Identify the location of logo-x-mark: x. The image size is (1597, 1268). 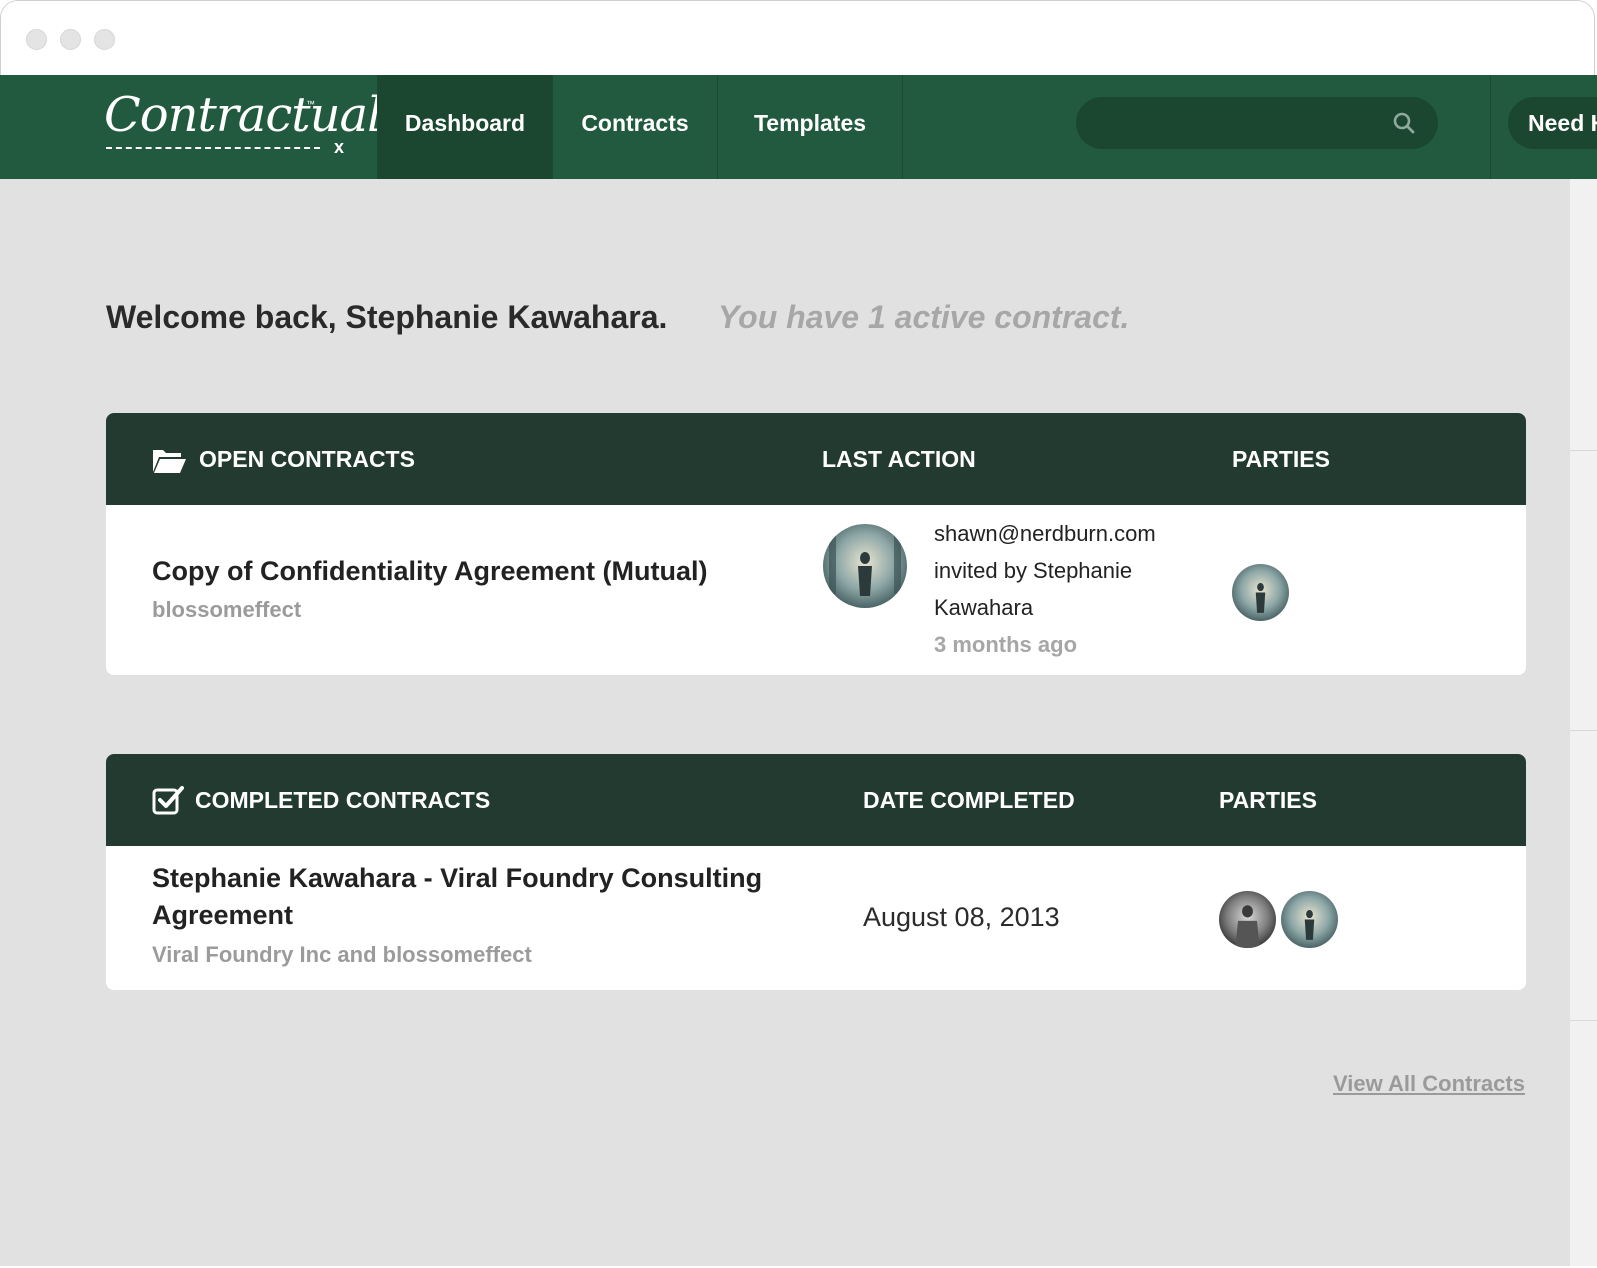
(339, 147).